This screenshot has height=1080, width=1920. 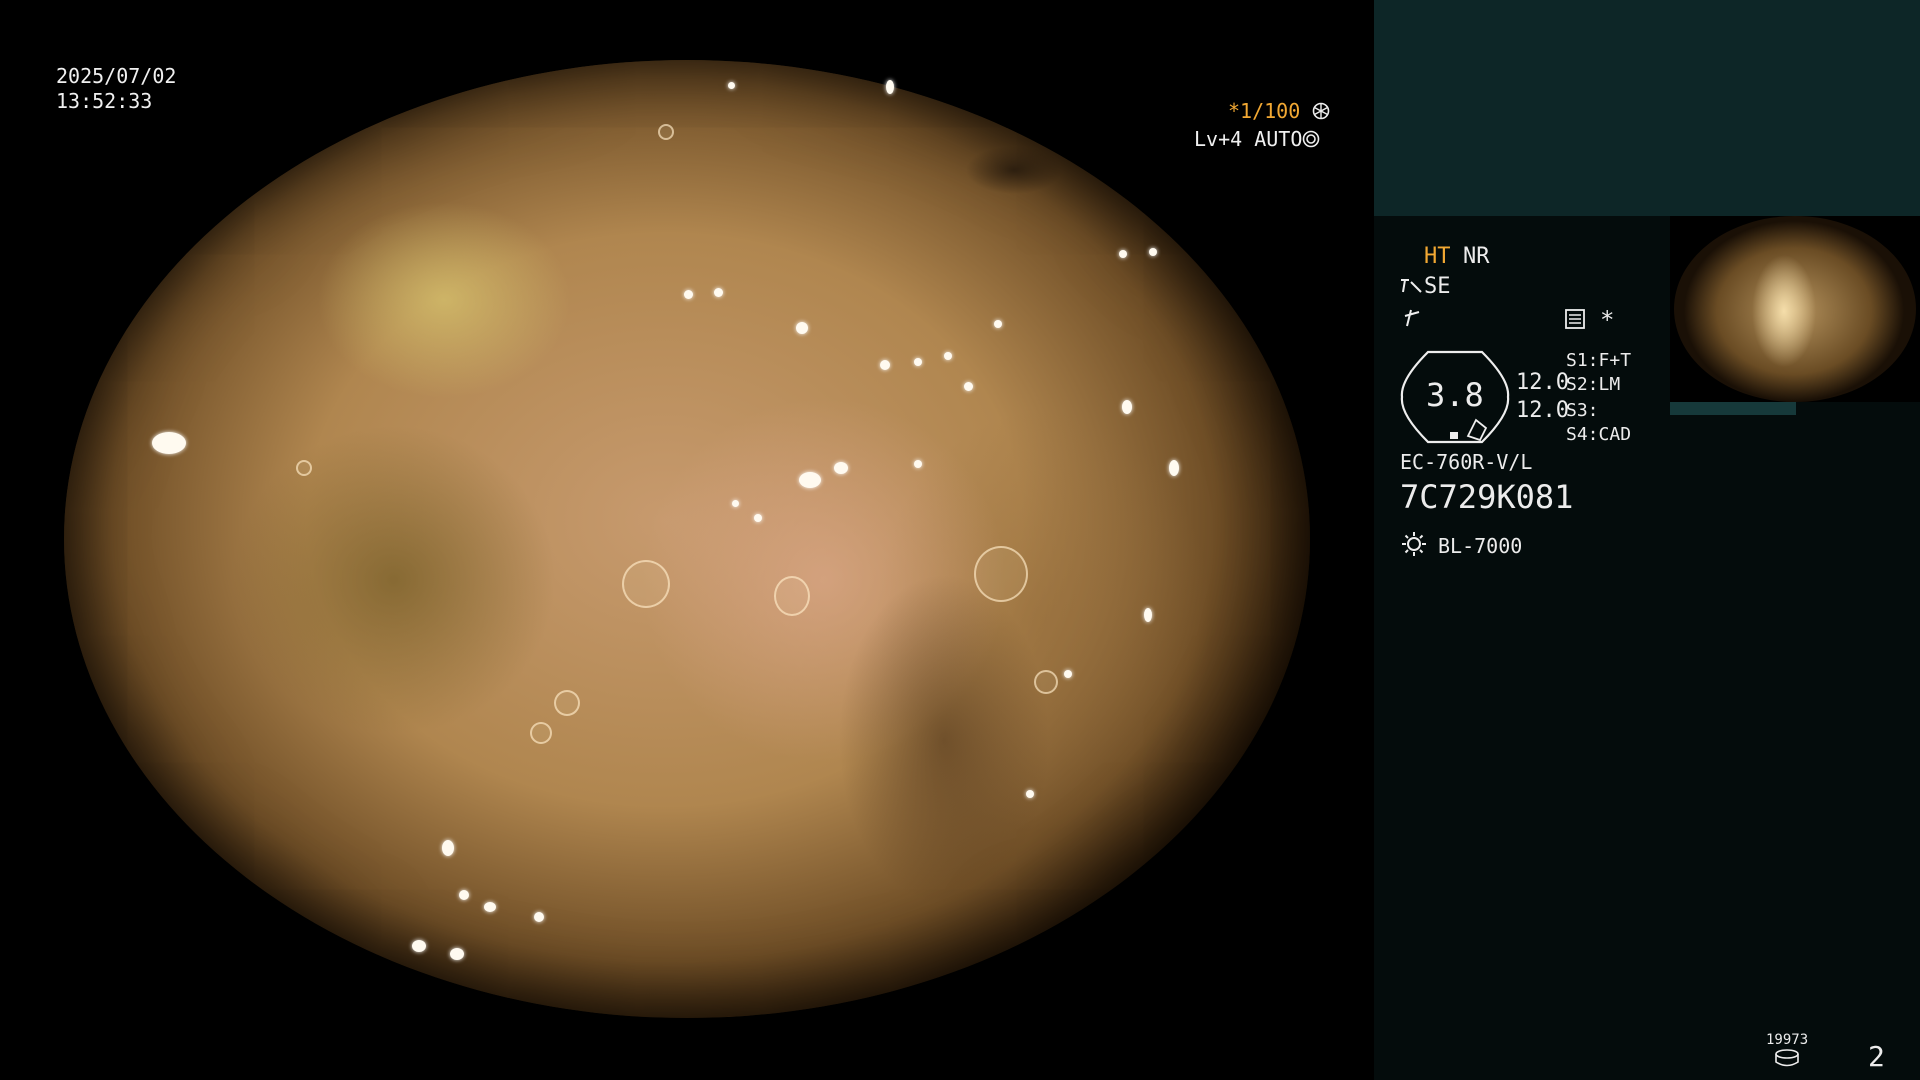 I want to click on exposure-mode: AUTO, so click(x=1278, y=139).